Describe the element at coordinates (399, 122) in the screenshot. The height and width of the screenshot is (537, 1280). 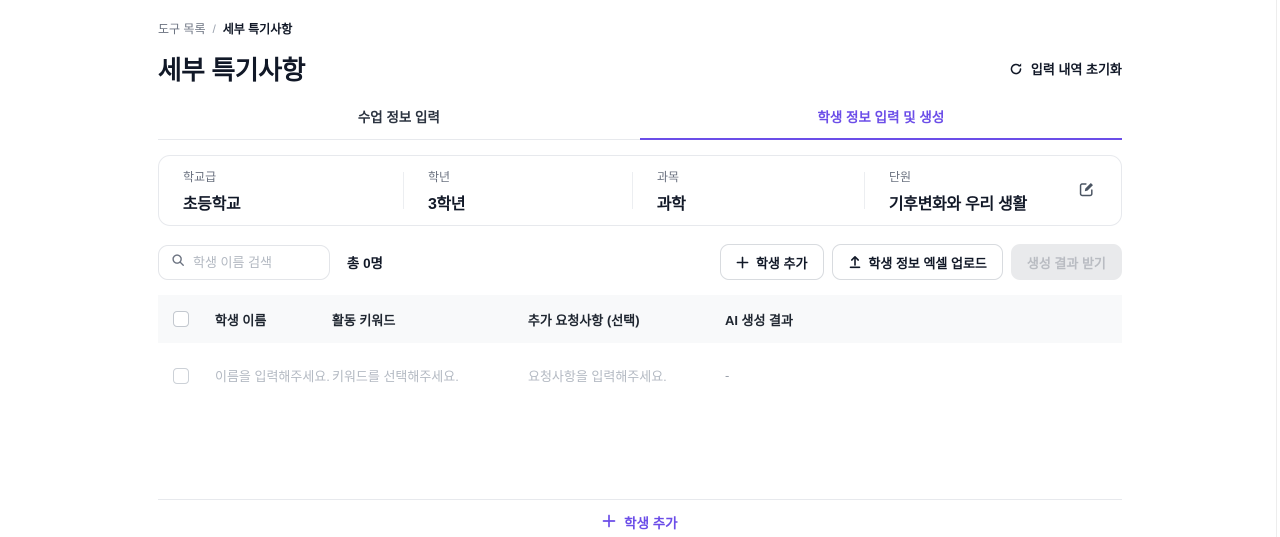
I see `tab-class-info: 수업 정보 입력` at that location.